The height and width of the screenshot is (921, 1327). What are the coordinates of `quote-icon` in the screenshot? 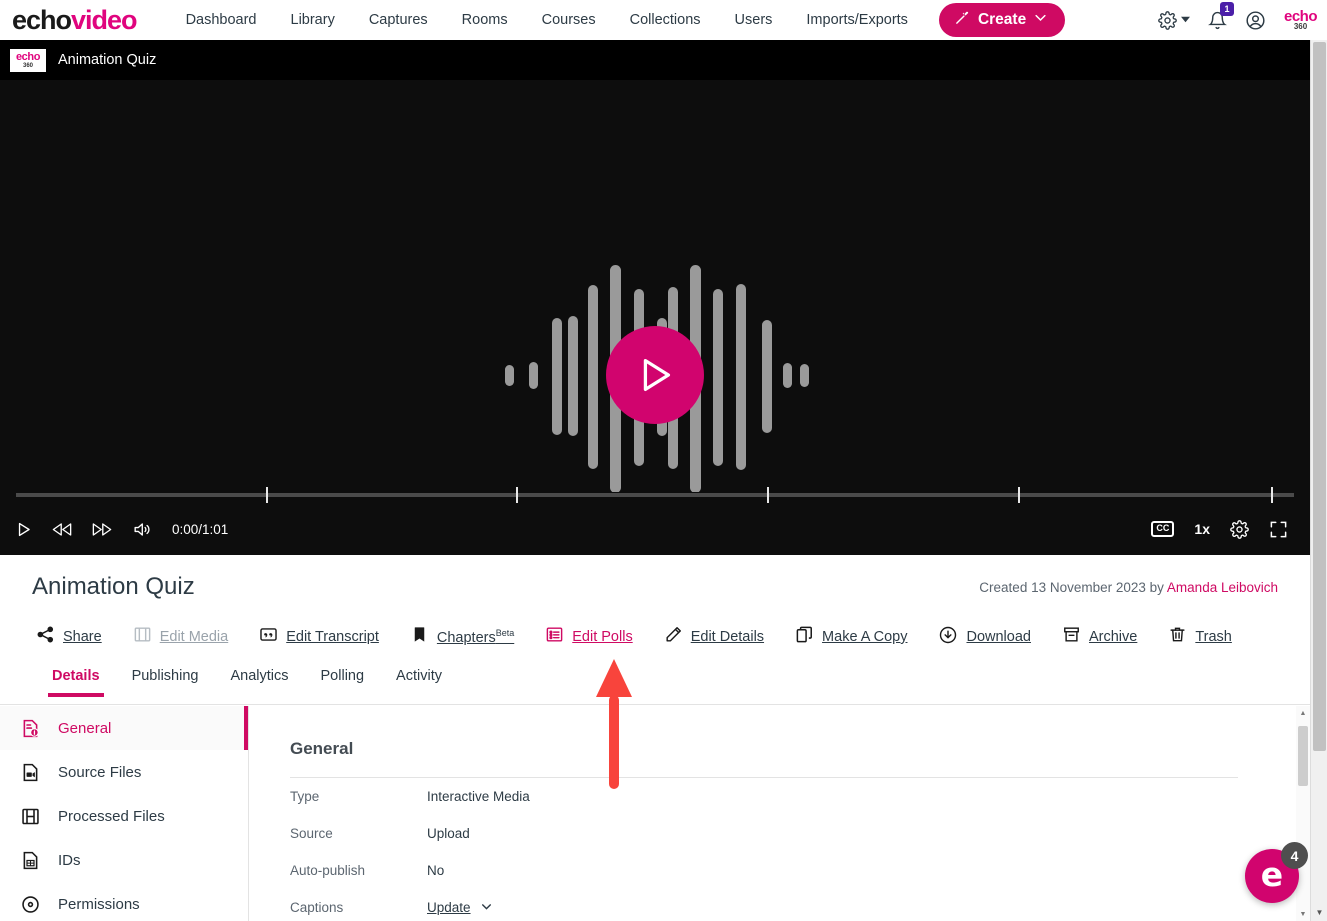 It's located at (268, 637).